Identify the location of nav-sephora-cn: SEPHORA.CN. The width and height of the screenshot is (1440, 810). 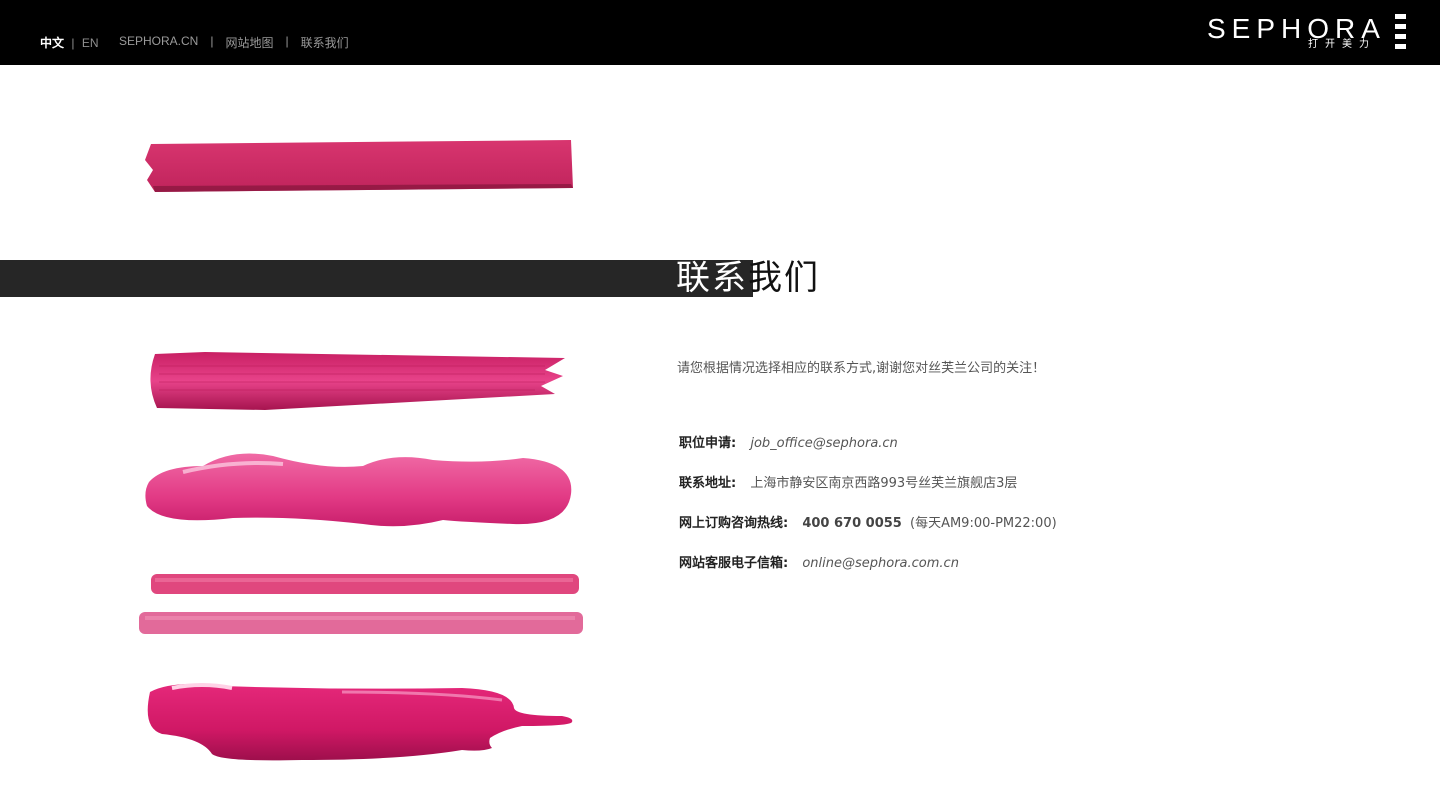
(158, 42).